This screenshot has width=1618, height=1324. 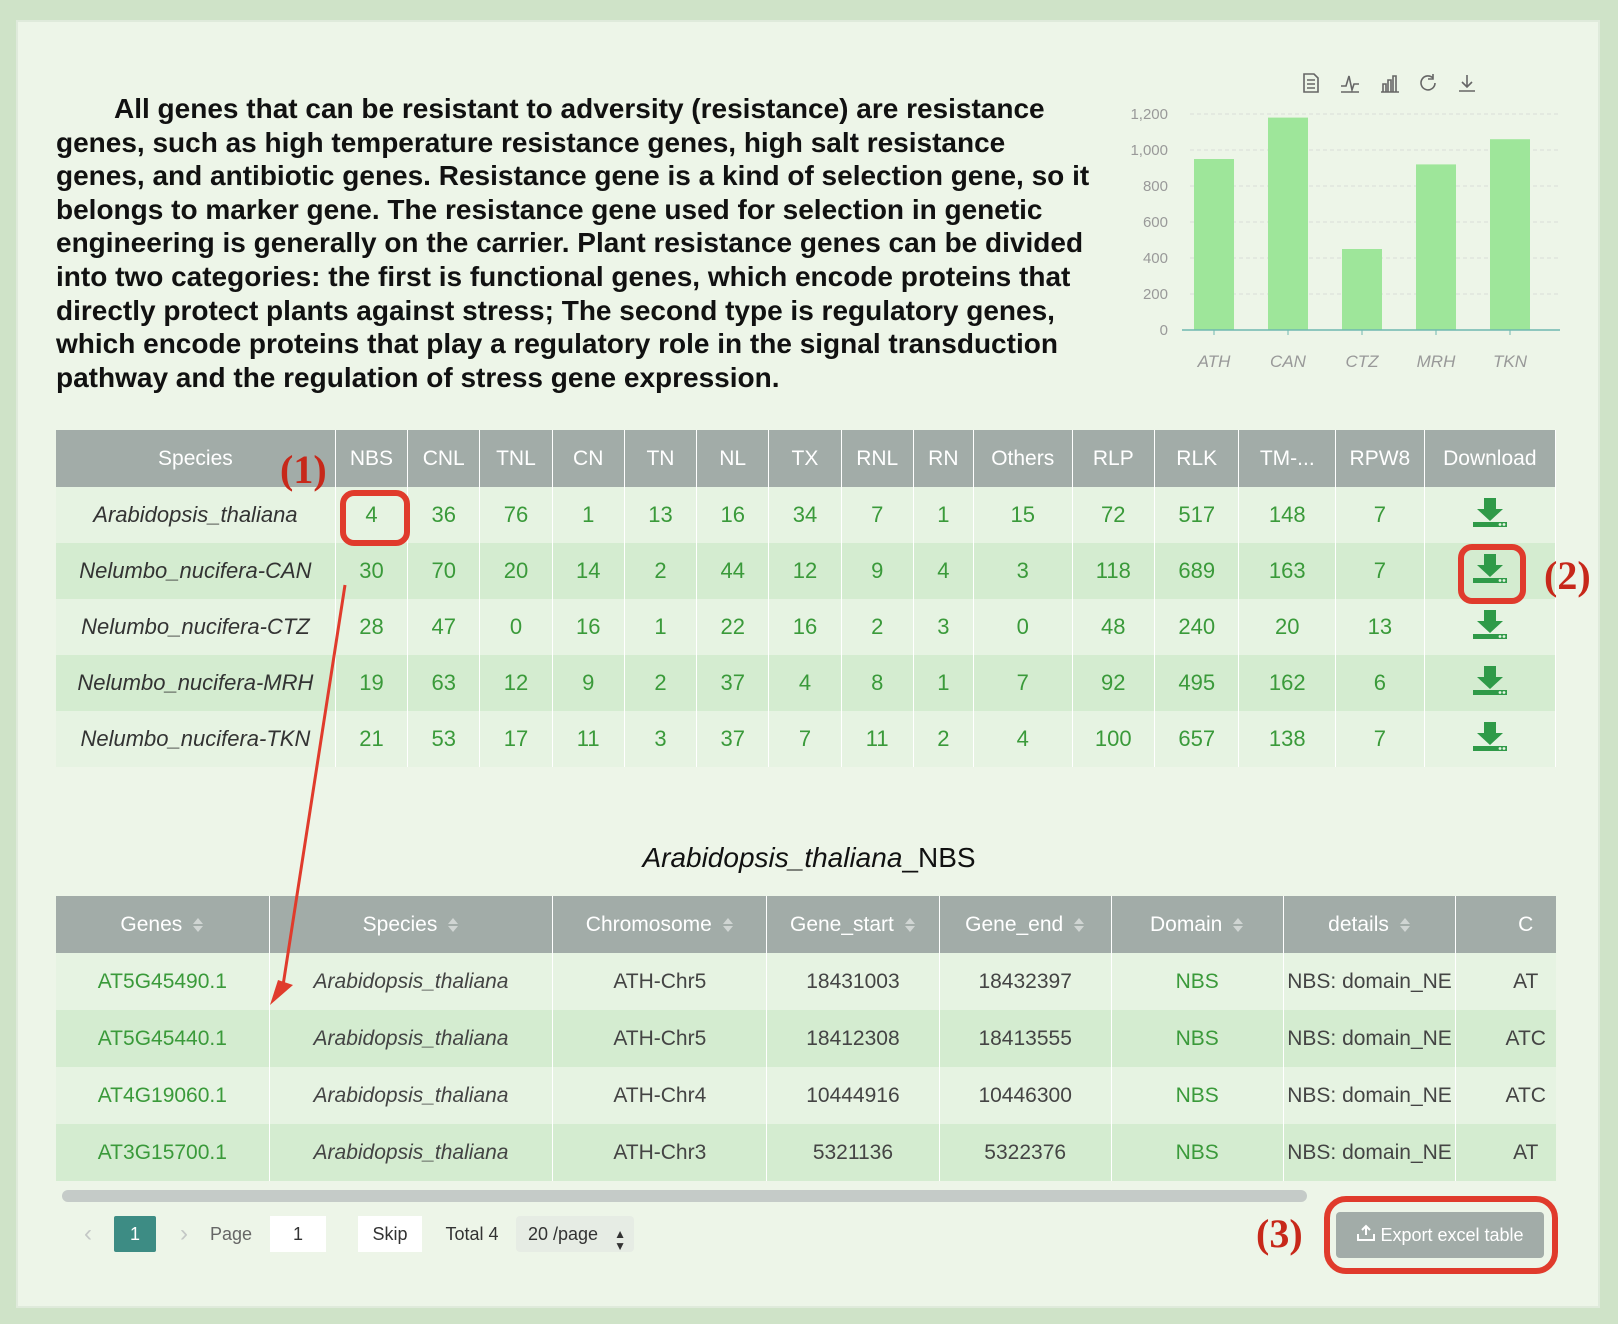 I want to click on annotation-ring-nbs, so click(x=375, y=518).